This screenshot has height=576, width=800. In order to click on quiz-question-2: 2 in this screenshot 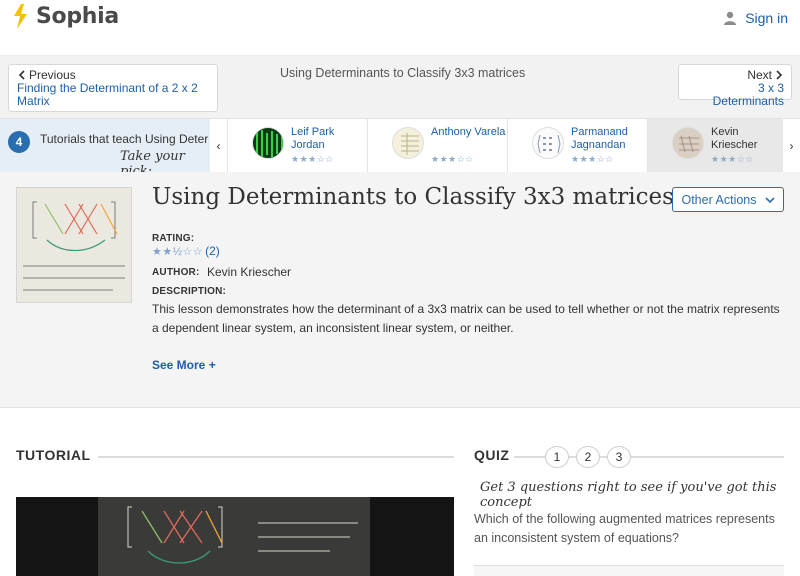, I will do `click(588, 457)`.